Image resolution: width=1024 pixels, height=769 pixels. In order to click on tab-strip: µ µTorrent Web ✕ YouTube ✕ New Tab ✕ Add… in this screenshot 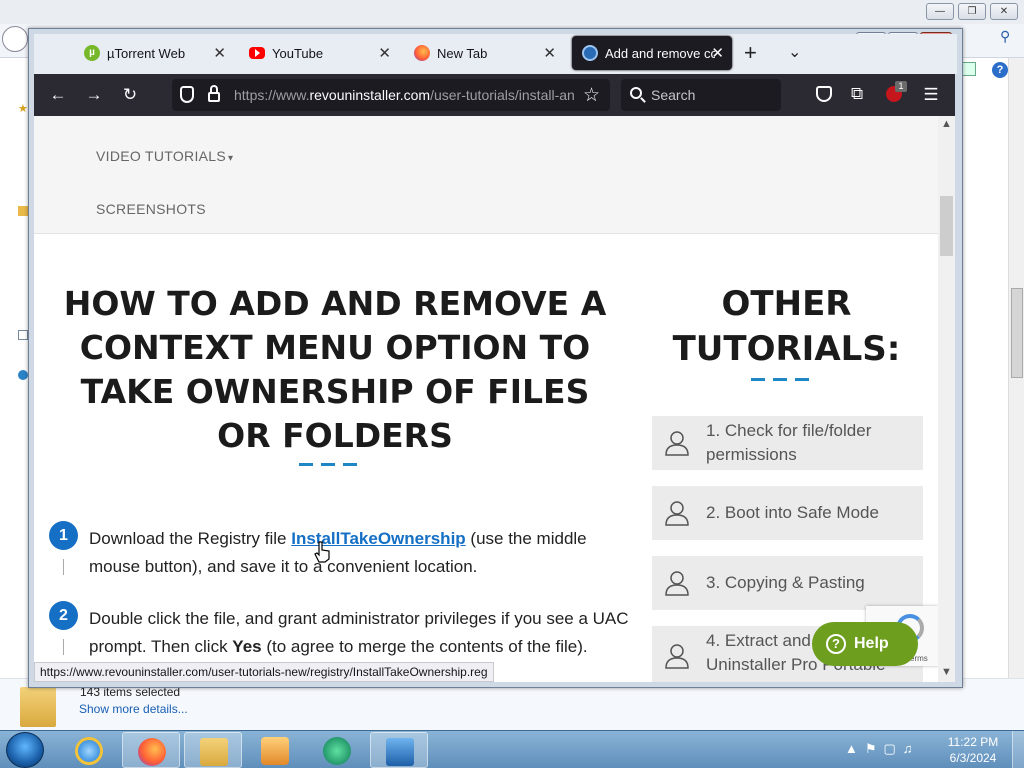, I will do `click(495, 54)`.